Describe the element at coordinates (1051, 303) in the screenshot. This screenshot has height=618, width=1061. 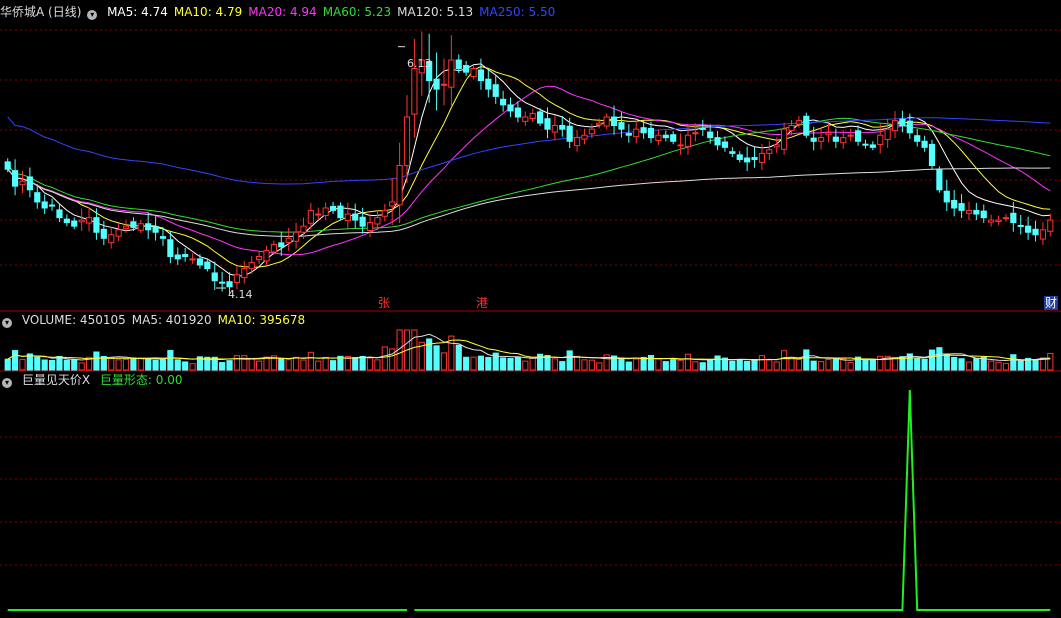
I see `finance-event-marker: 财` at that location.